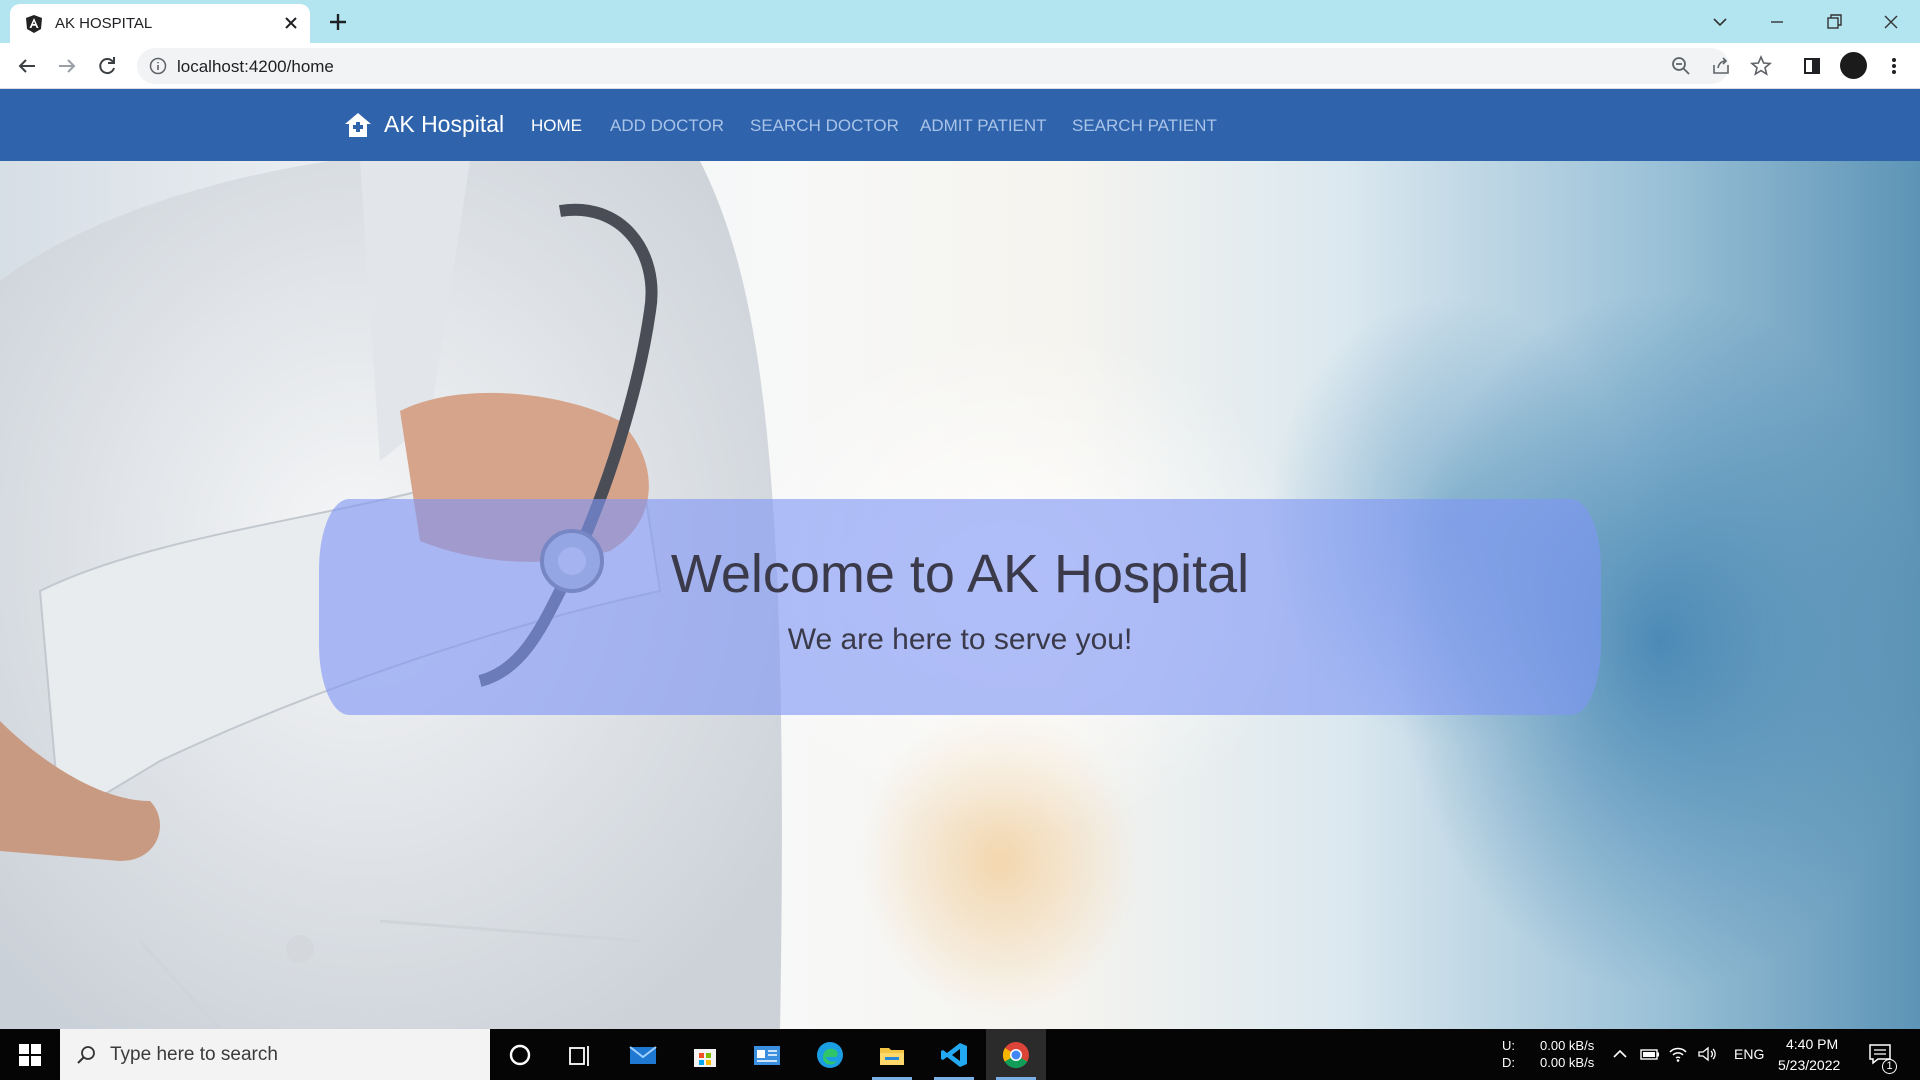 This screenshot has width=1920, height=1080. I want to click on wifi-icon, so click(1678, 1054).